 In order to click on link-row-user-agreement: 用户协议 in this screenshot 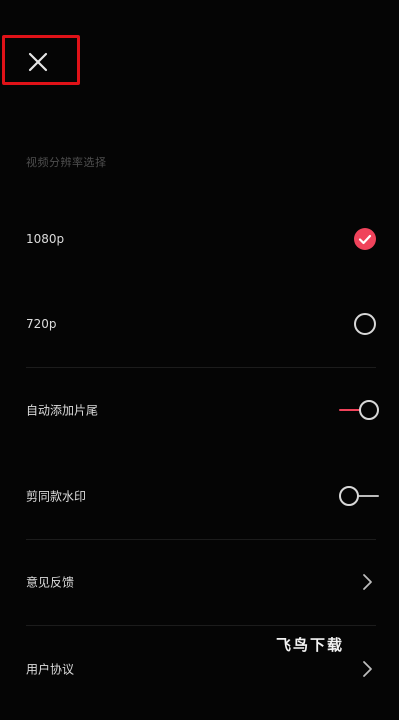, I will do `click(199, 669)`.